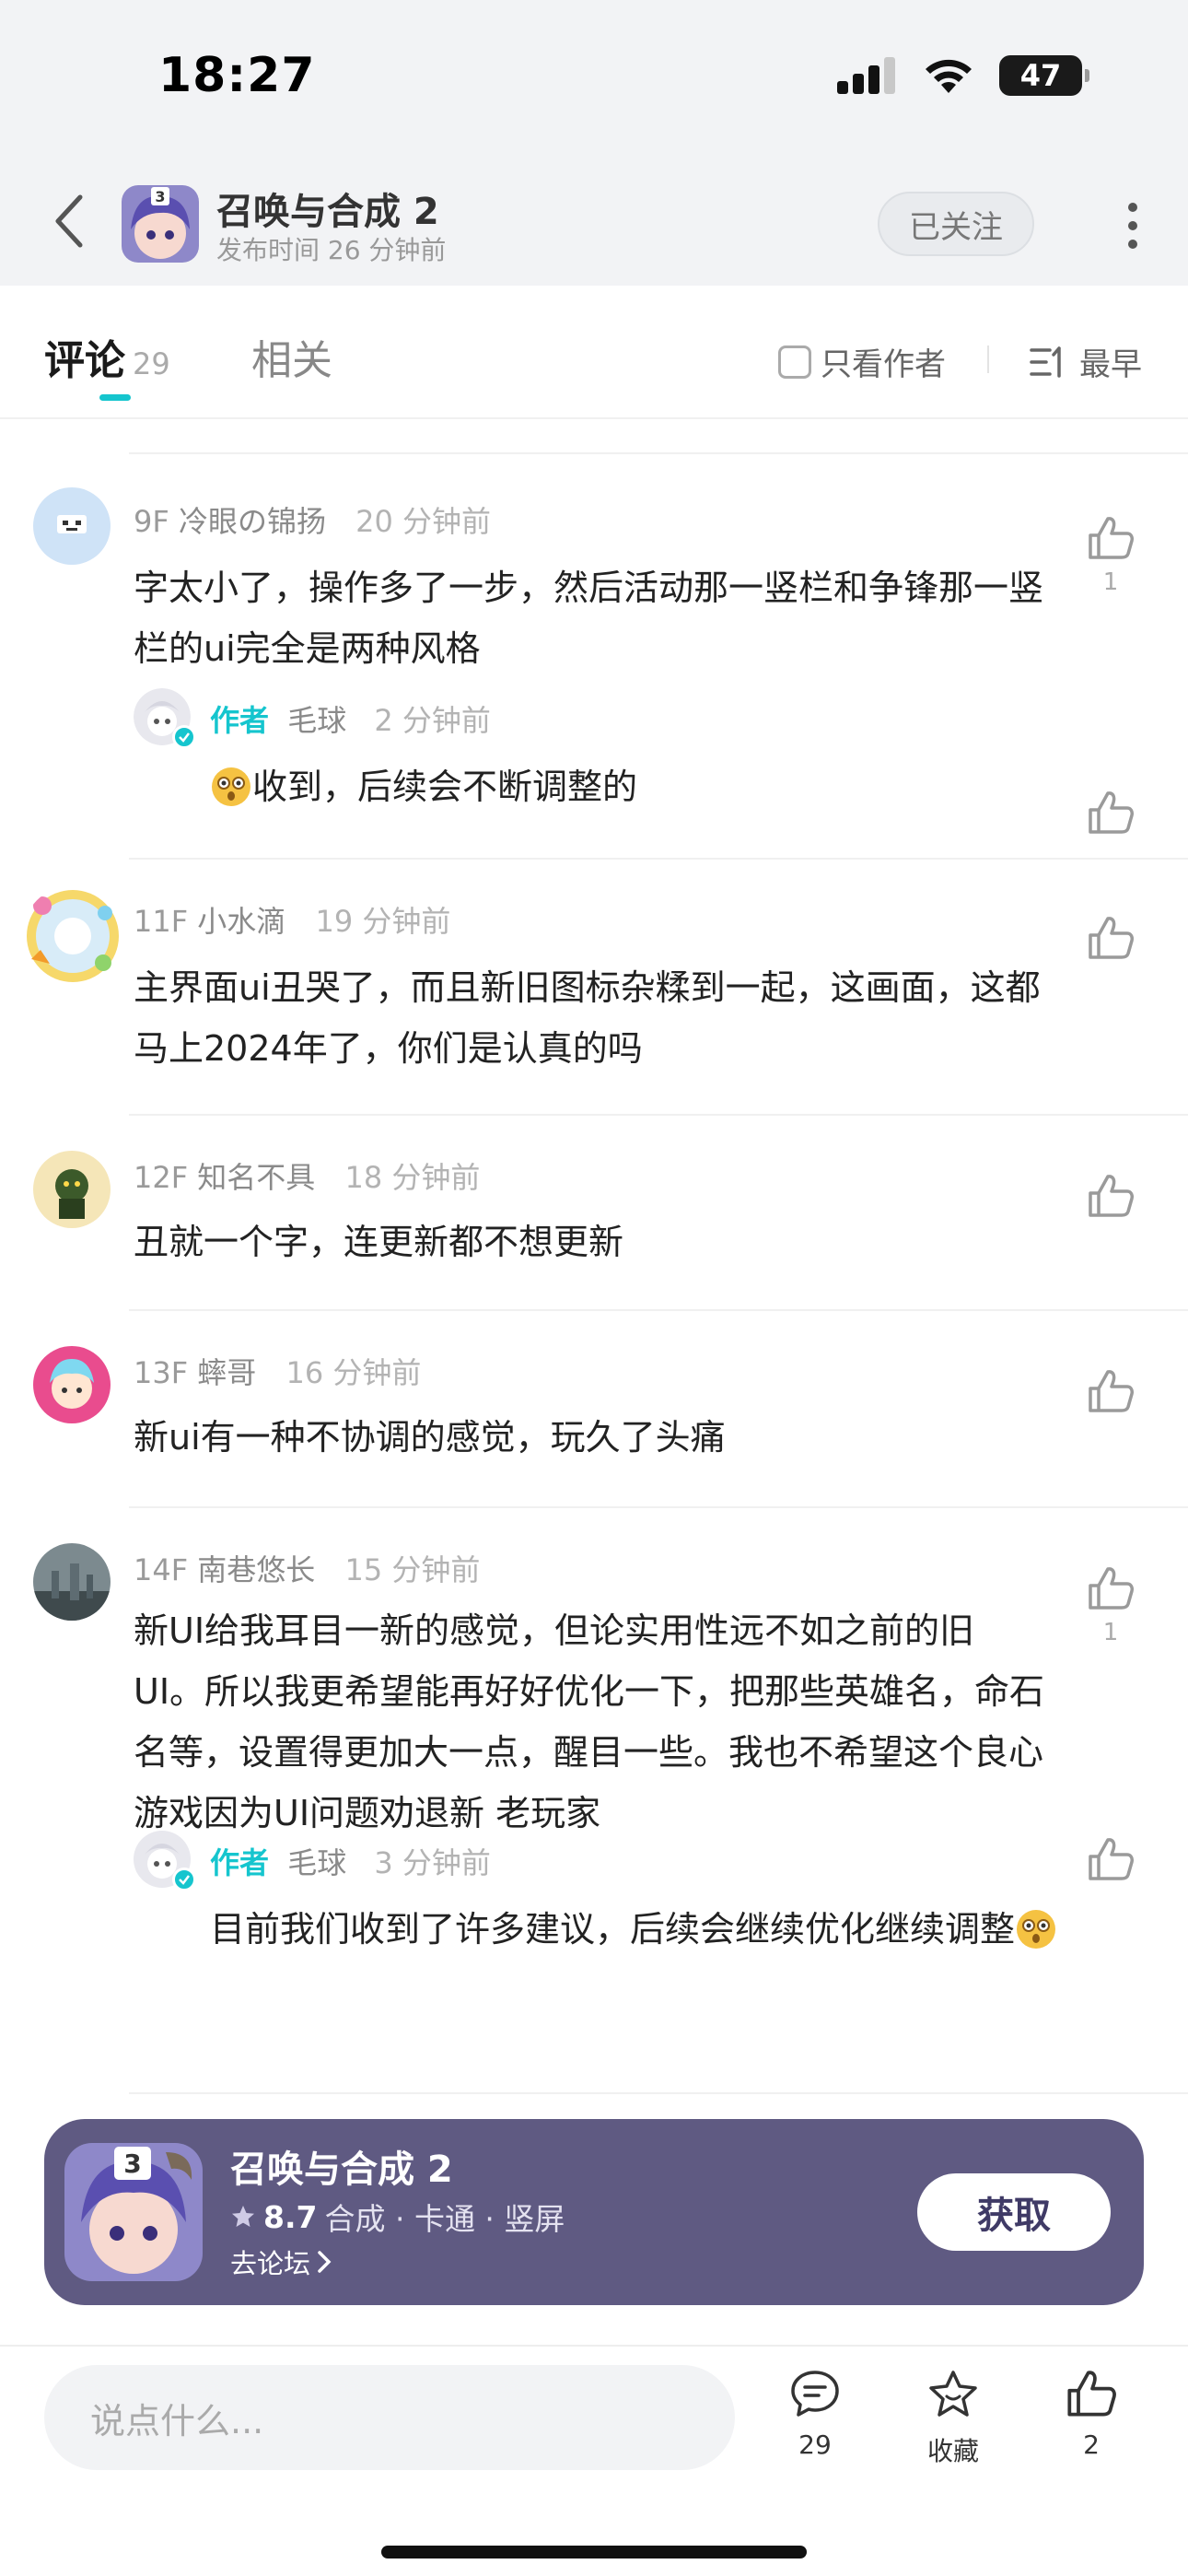 The width and height of the screenshot is (1188, 2576). Describe the element at coordinates (866, 75) in the screenshot. I see `cellular-signal-icon` at that location.